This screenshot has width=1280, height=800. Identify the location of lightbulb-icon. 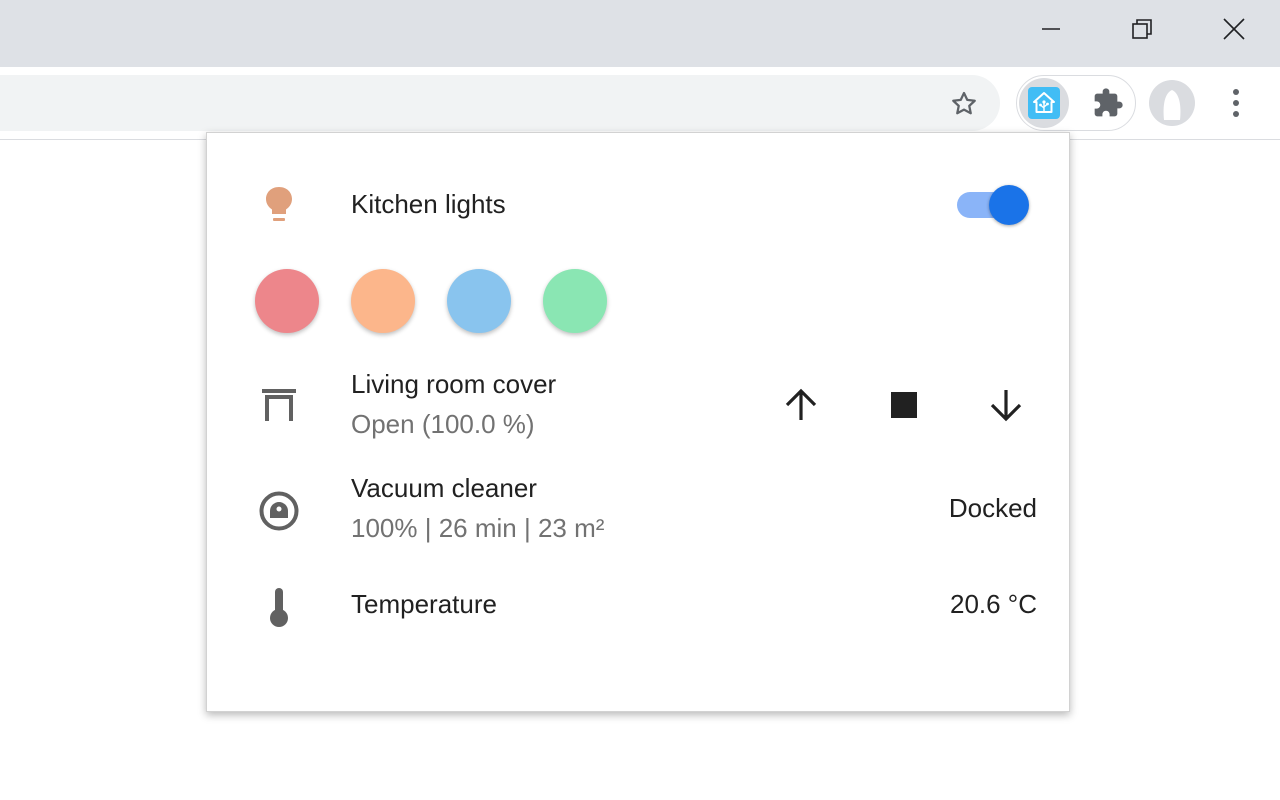
(279, 205).